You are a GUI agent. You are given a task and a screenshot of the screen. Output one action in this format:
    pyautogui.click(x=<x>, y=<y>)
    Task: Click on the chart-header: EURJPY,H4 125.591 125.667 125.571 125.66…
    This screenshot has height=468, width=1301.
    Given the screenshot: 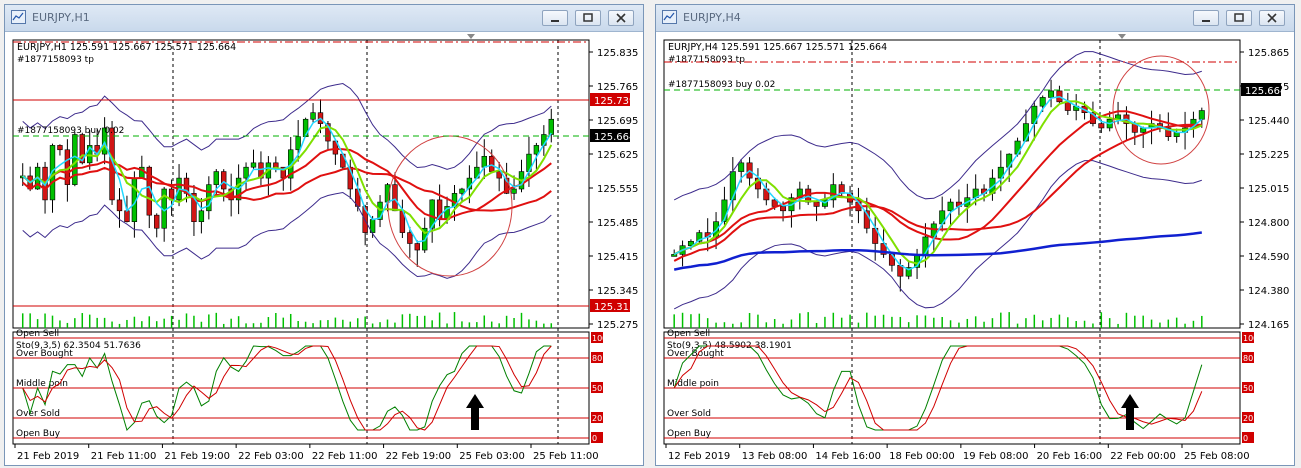 What is the action you would take?
    pyautogui.click(x=777, y=47)
    